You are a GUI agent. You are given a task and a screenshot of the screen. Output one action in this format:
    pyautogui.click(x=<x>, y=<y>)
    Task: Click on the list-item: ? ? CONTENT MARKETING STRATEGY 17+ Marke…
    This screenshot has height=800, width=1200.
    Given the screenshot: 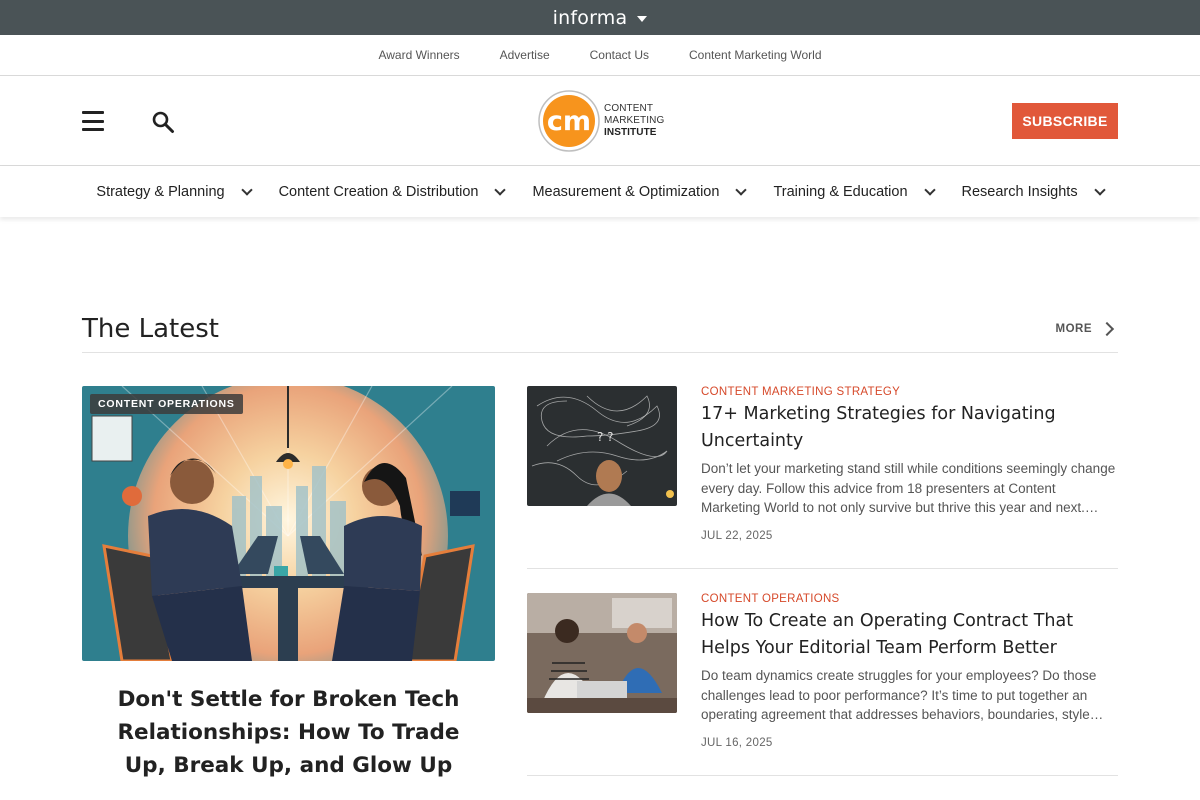 What is the action you would take?
    pyautogui.click(x=822, y=477)
    